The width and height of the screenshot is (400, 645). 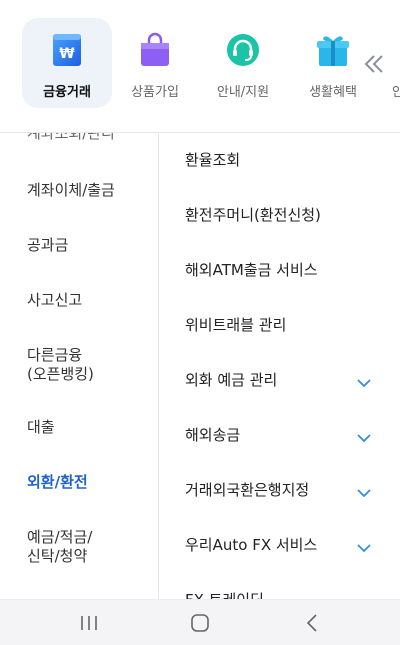 I want to click on sub-menu-item-wibee-travel: 위비트래블 관리, so click(x=235, y=325).